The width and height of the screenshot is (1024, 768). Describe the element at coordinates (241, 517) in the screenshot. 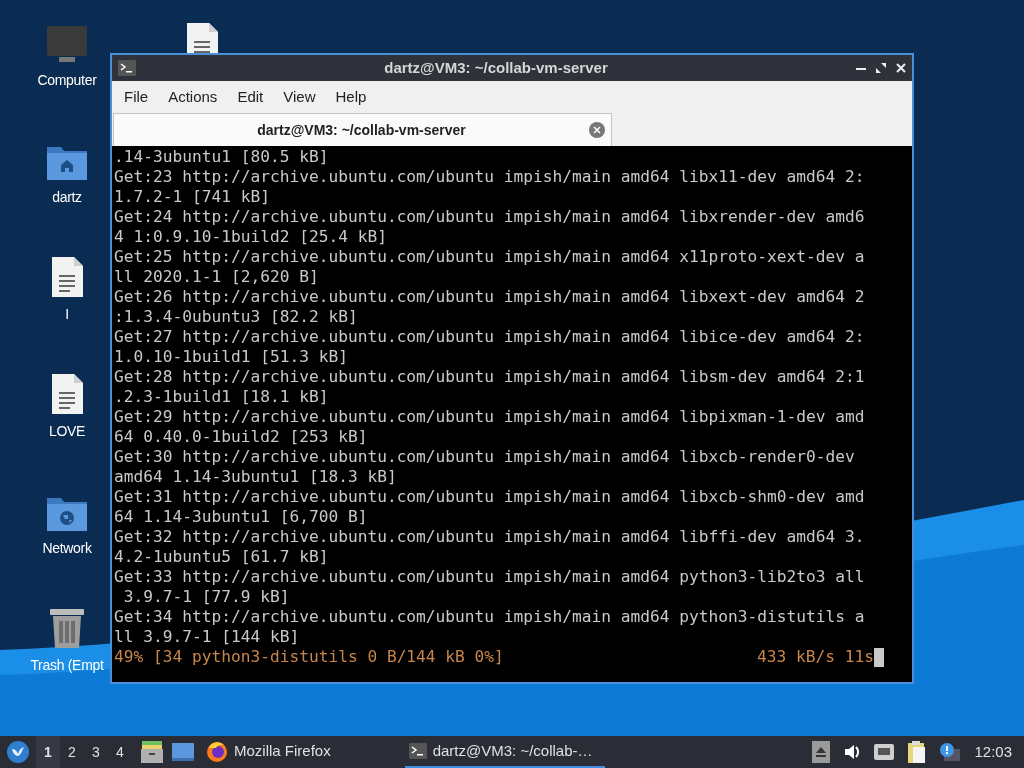

I see `terminal-line: 64 1.14-3ubuntu1 [6,700 B]` at that location.